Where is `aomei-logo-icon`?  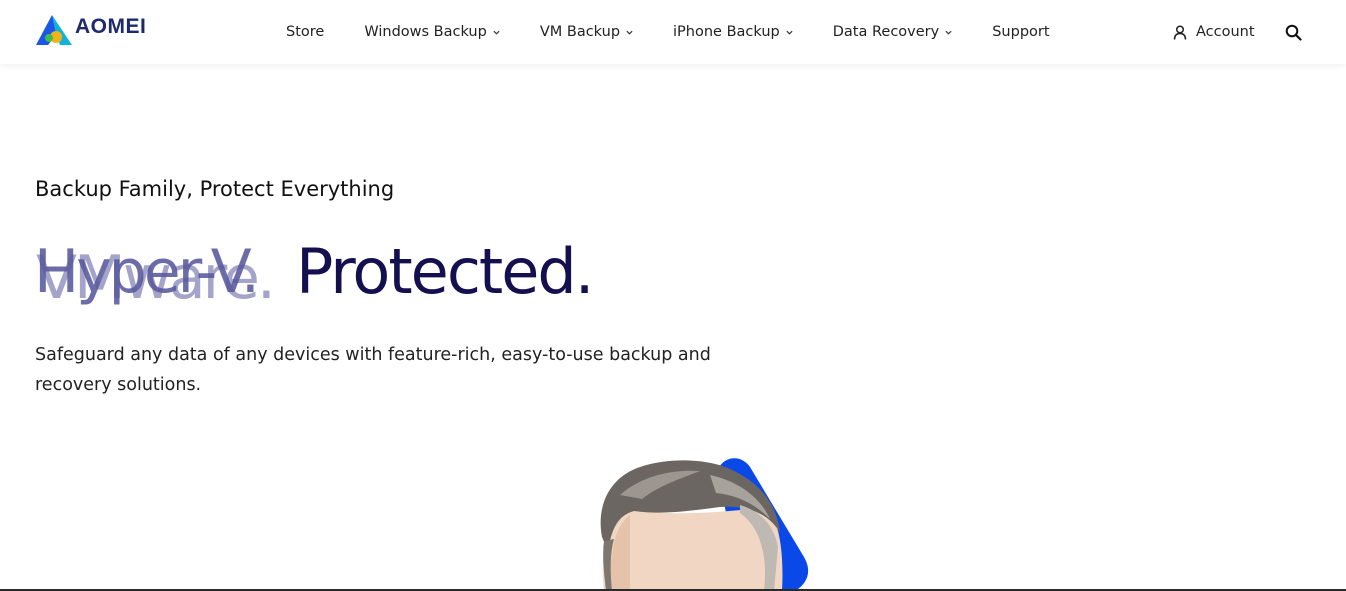 aomei-logo-icon is located at coordinates (54, 30).